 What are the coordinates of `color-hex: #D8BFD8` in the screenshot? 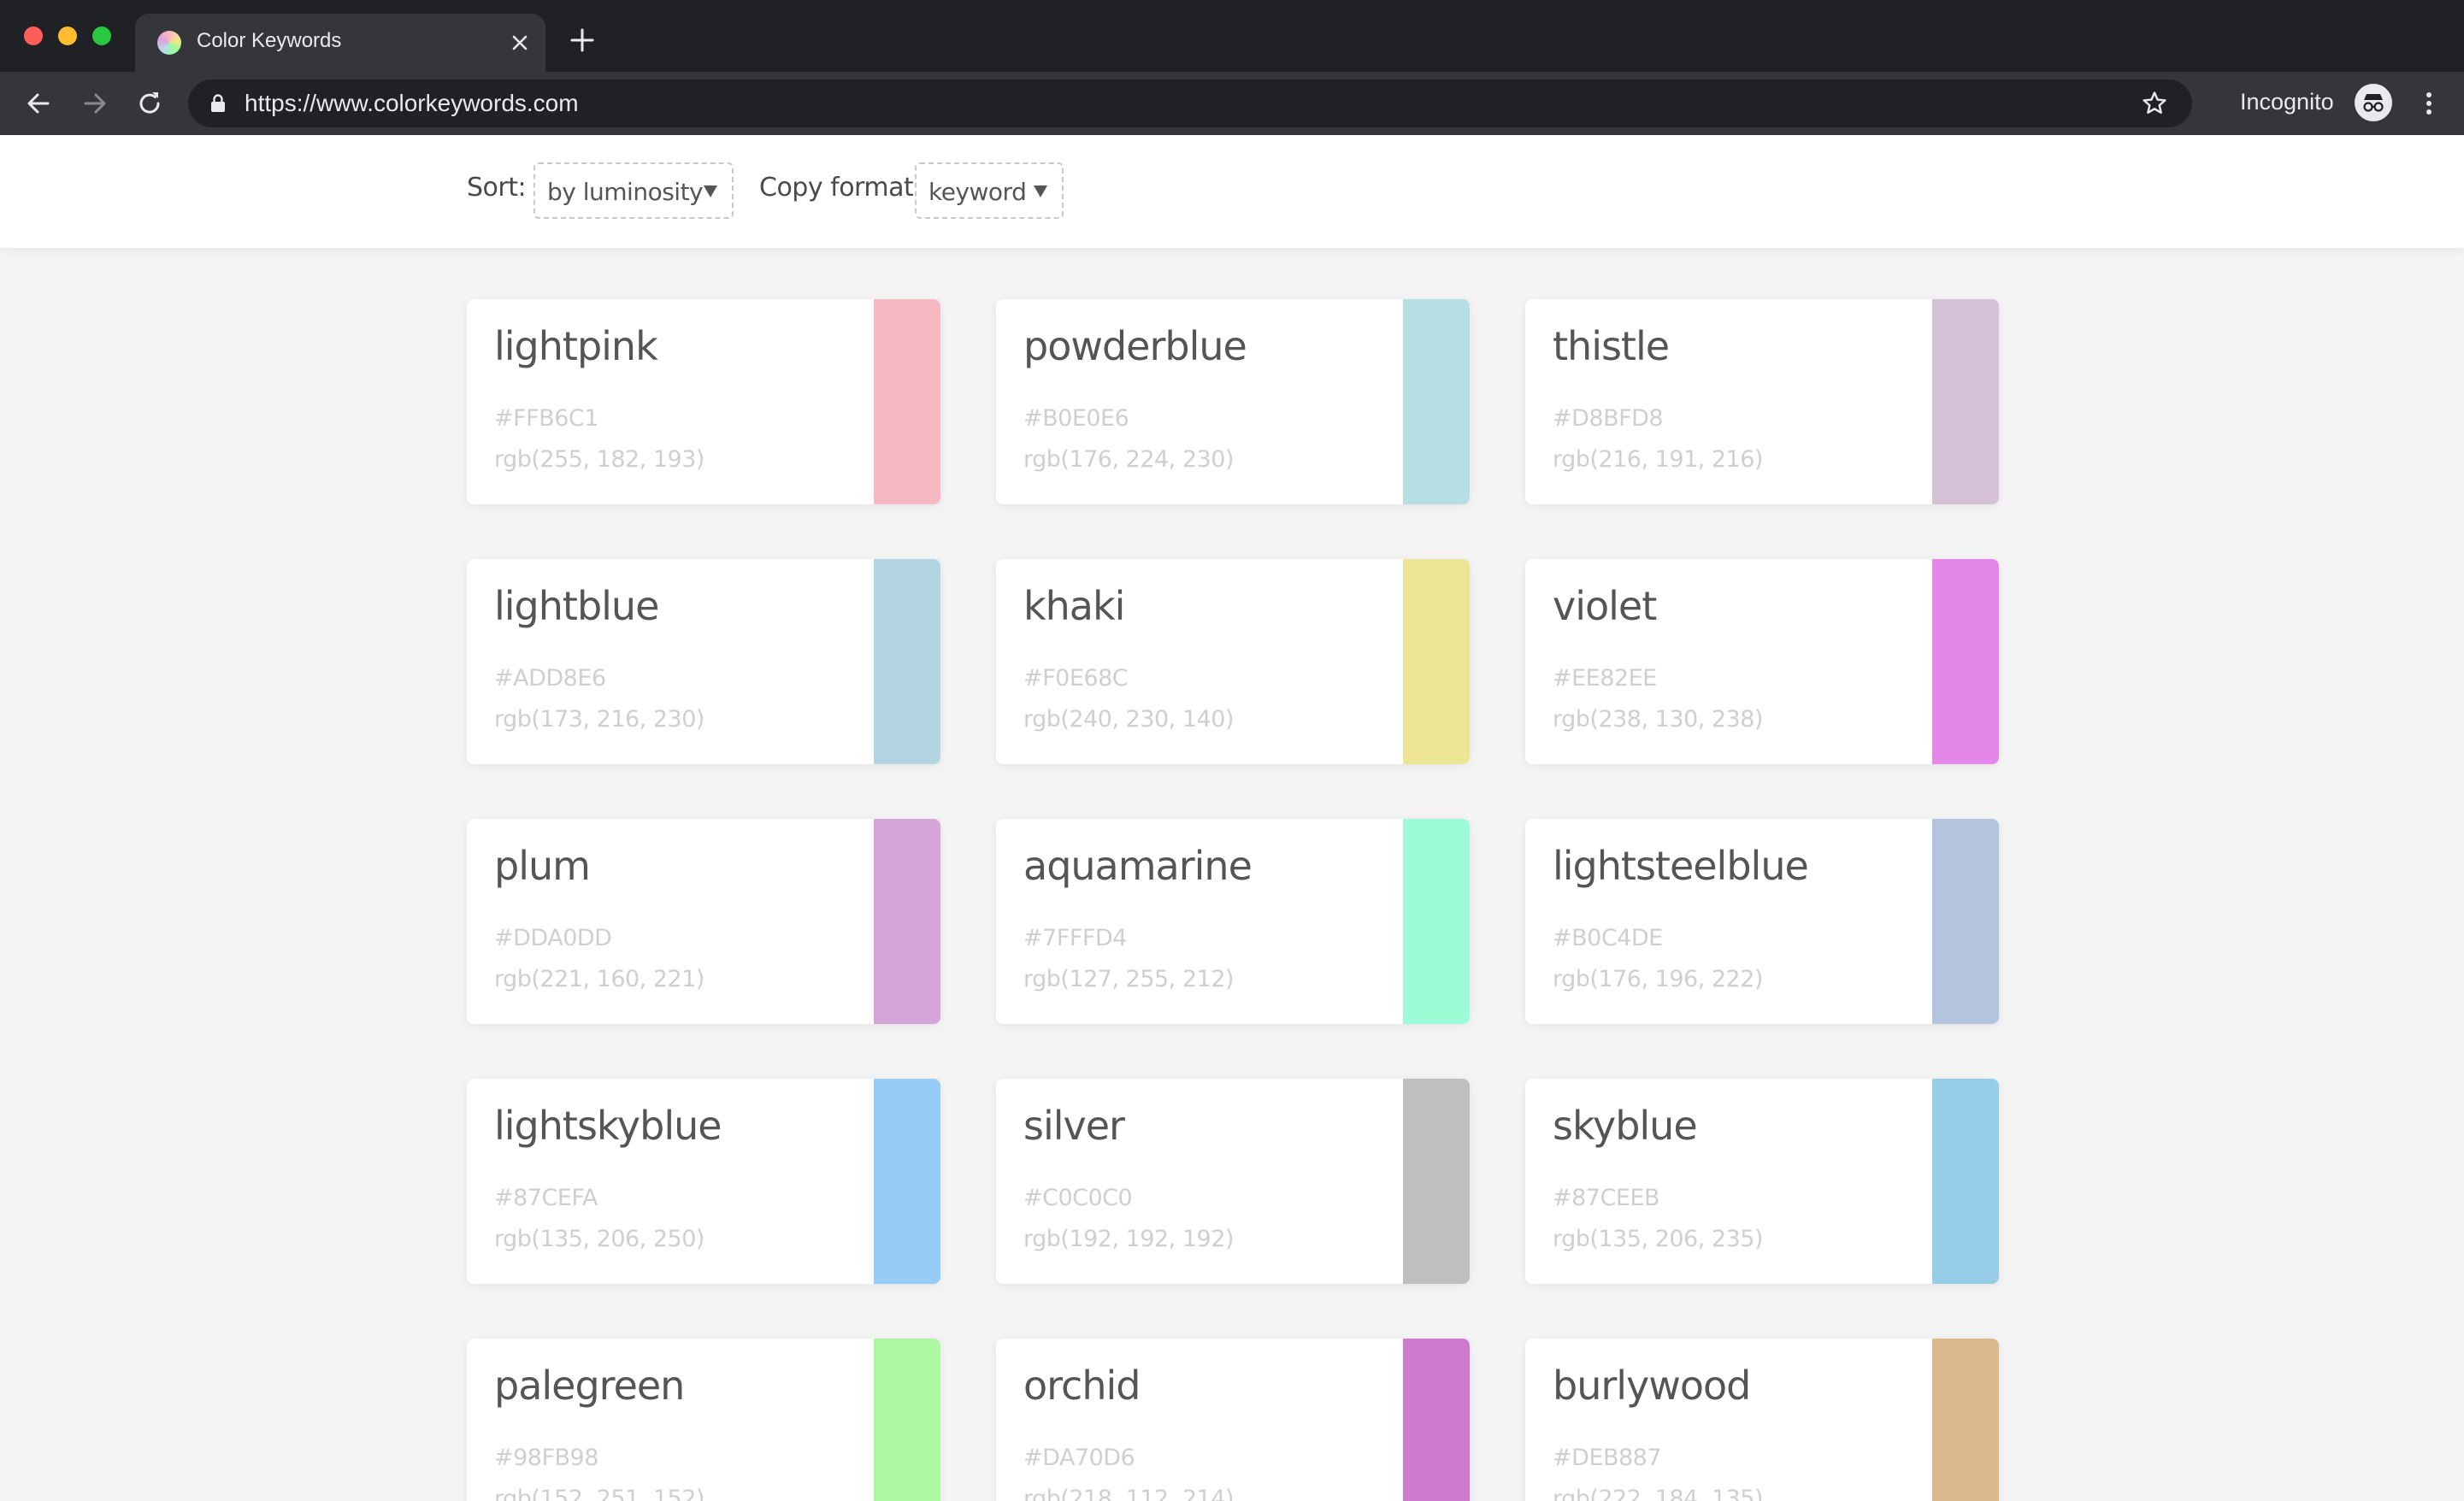 It's located at (1608, 419).